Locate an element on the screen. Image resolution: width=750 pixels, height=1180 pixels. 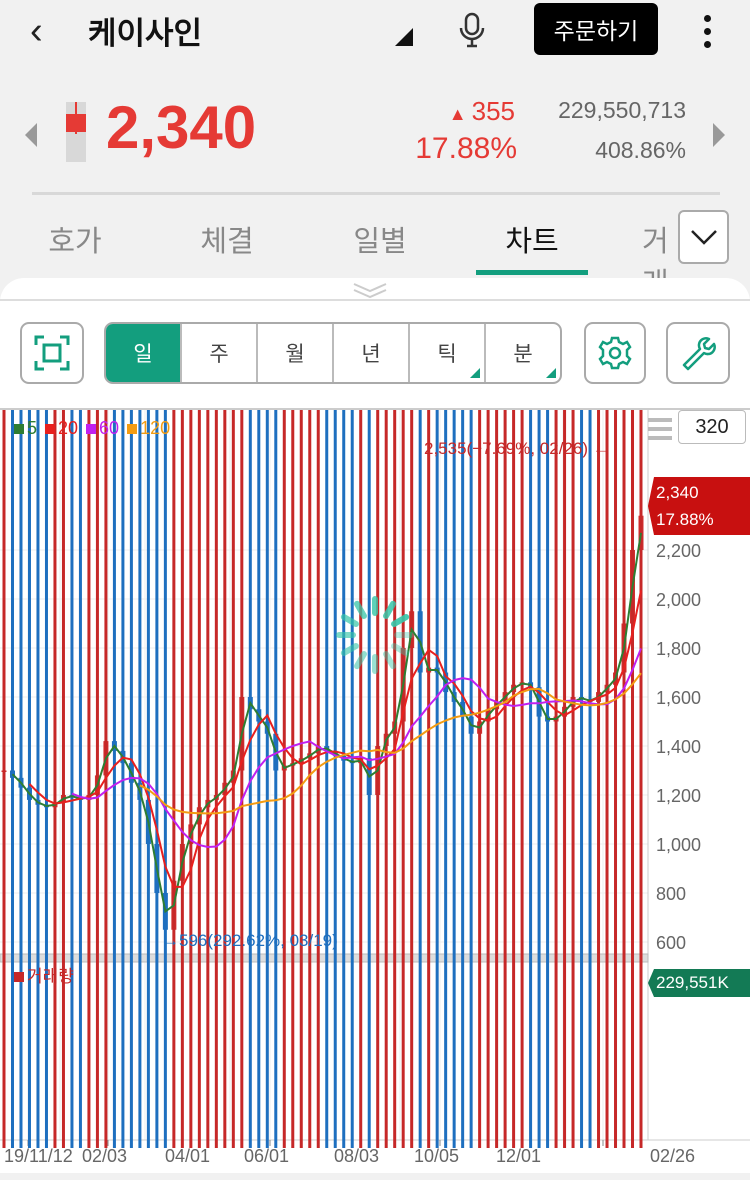
period-week: 주 is located at coordinates (220, 353).